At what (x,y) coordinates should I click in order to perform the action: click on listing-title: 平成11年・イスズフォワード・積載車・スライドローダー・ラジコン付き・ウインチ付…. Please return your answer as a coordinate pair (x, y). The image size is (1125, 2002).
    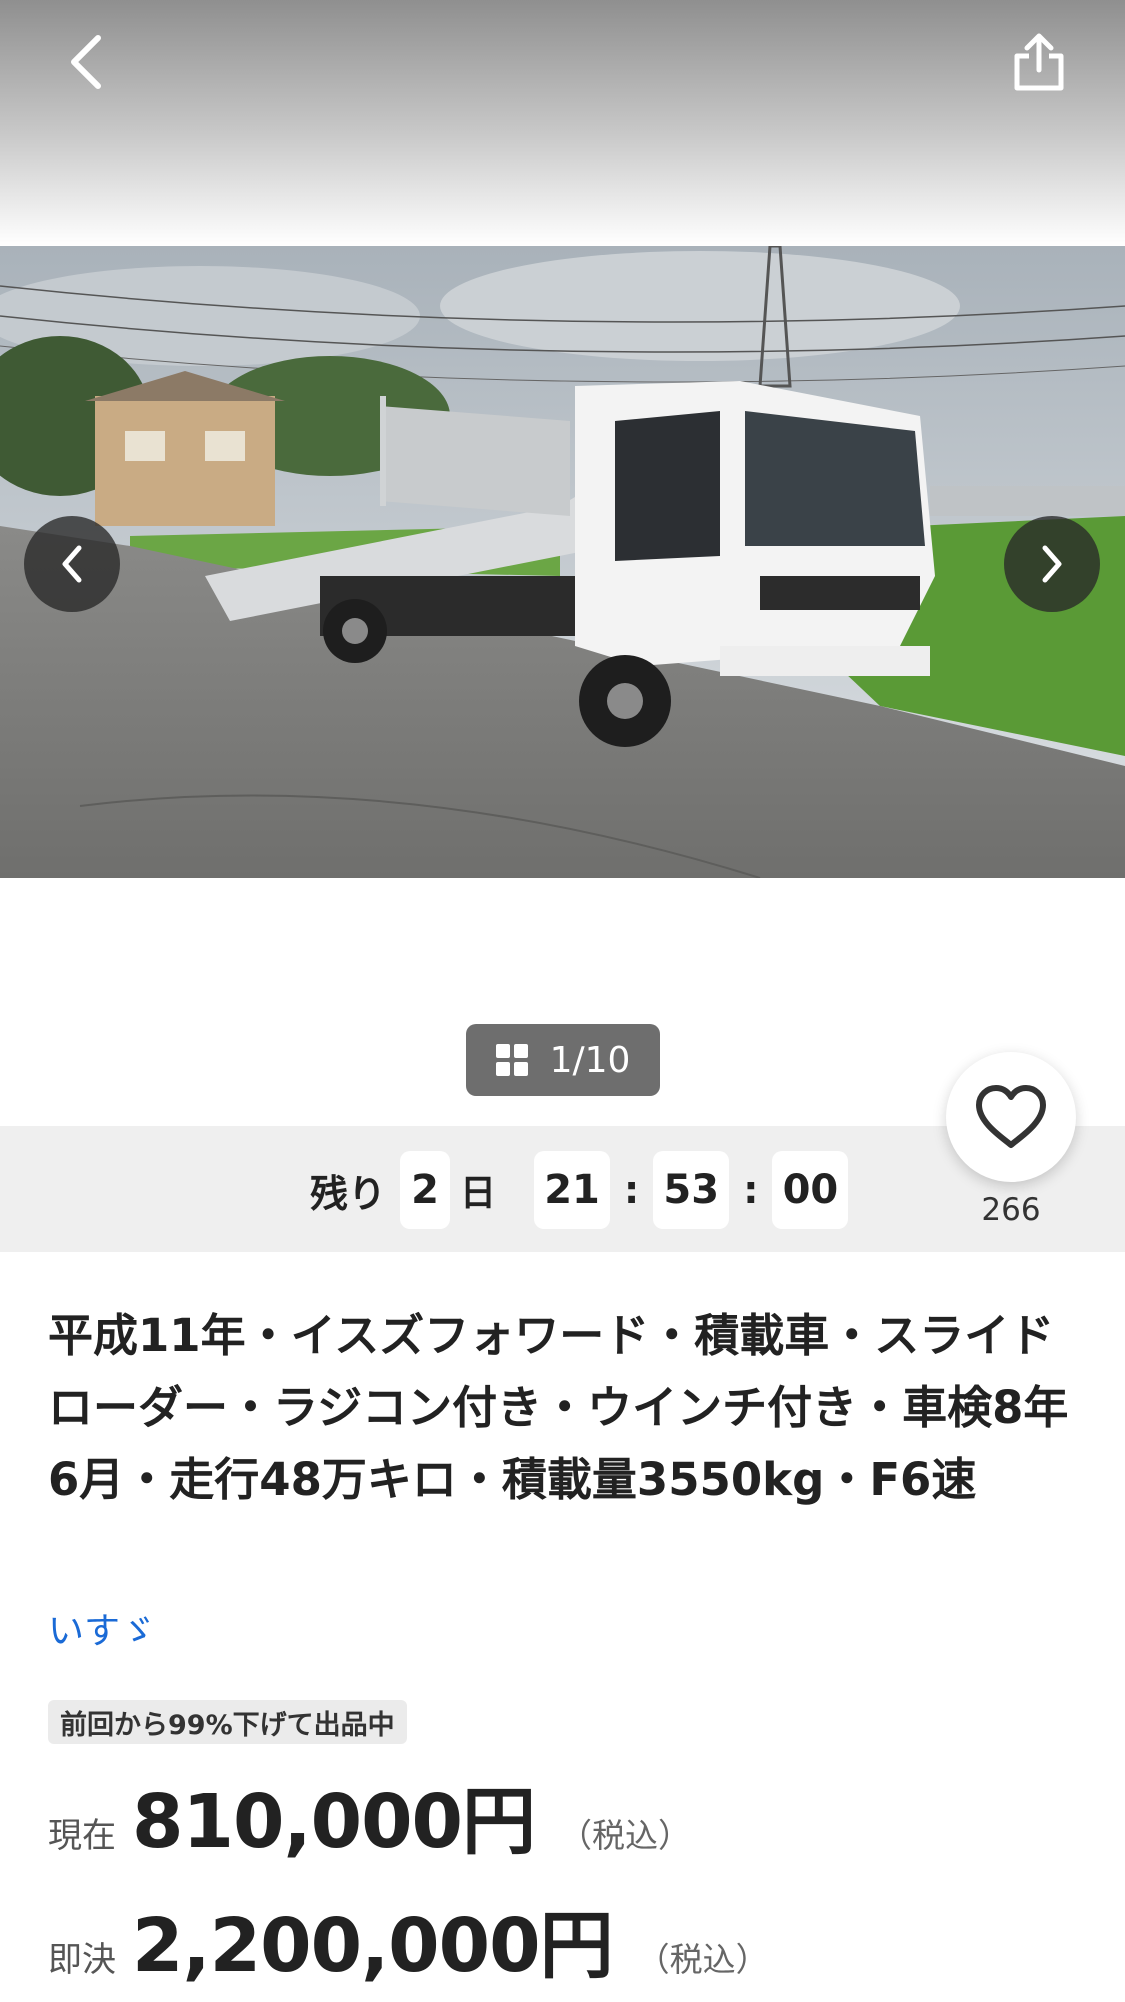
    Looking at the image, I should click on (558, 1407).